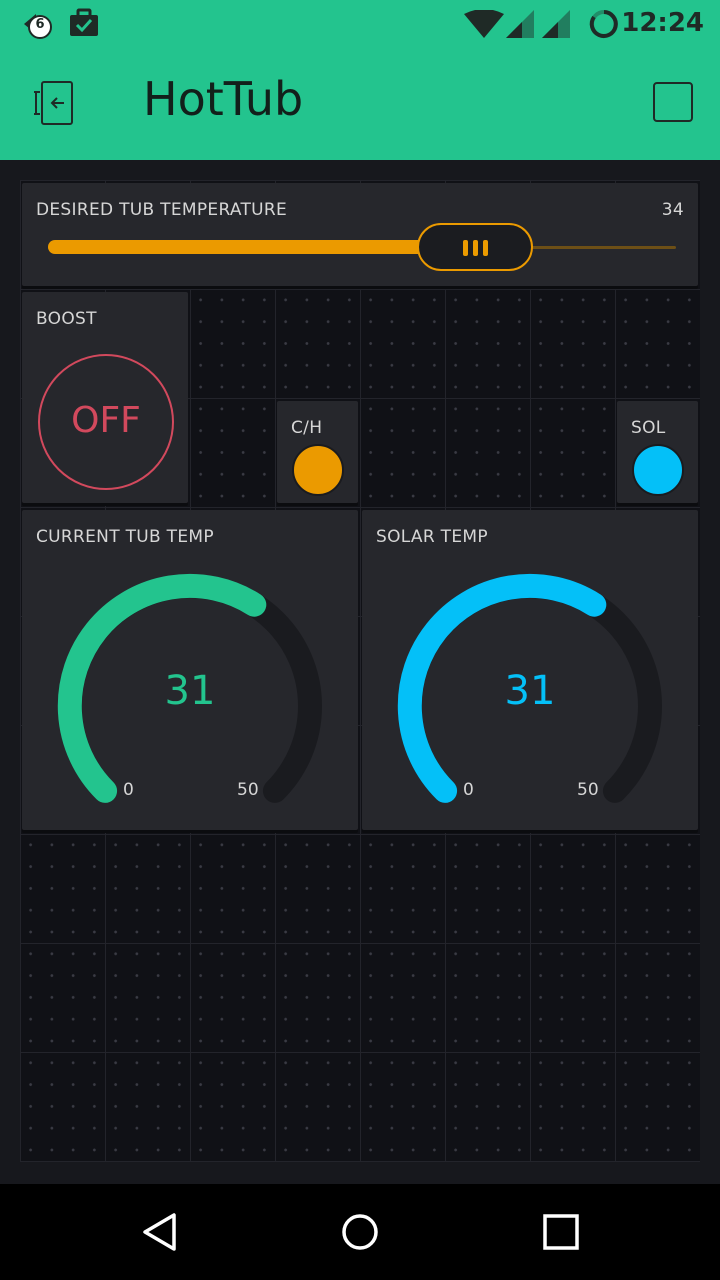  I want to click on notification-badge-icon: 6, so click(38, 25).